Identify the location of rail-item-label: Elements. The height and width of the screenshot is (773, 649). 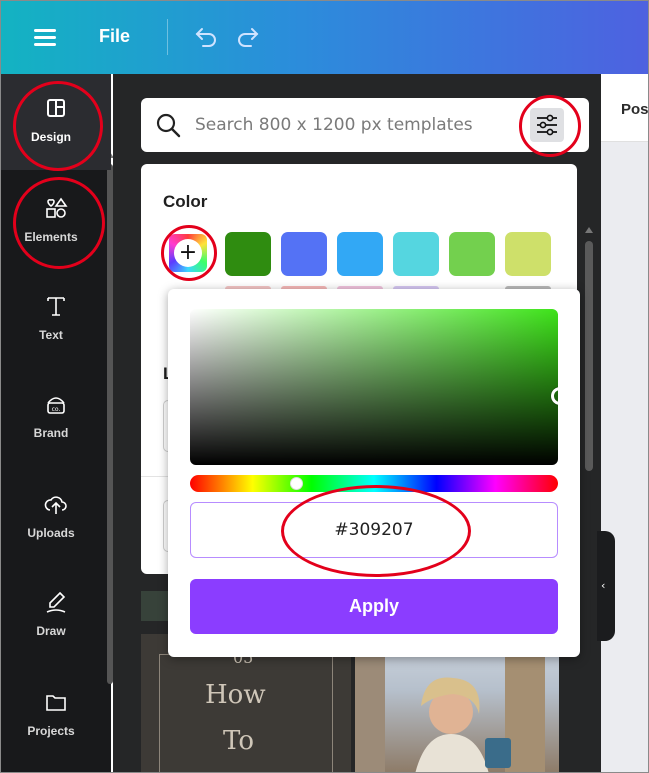
(51, 237).